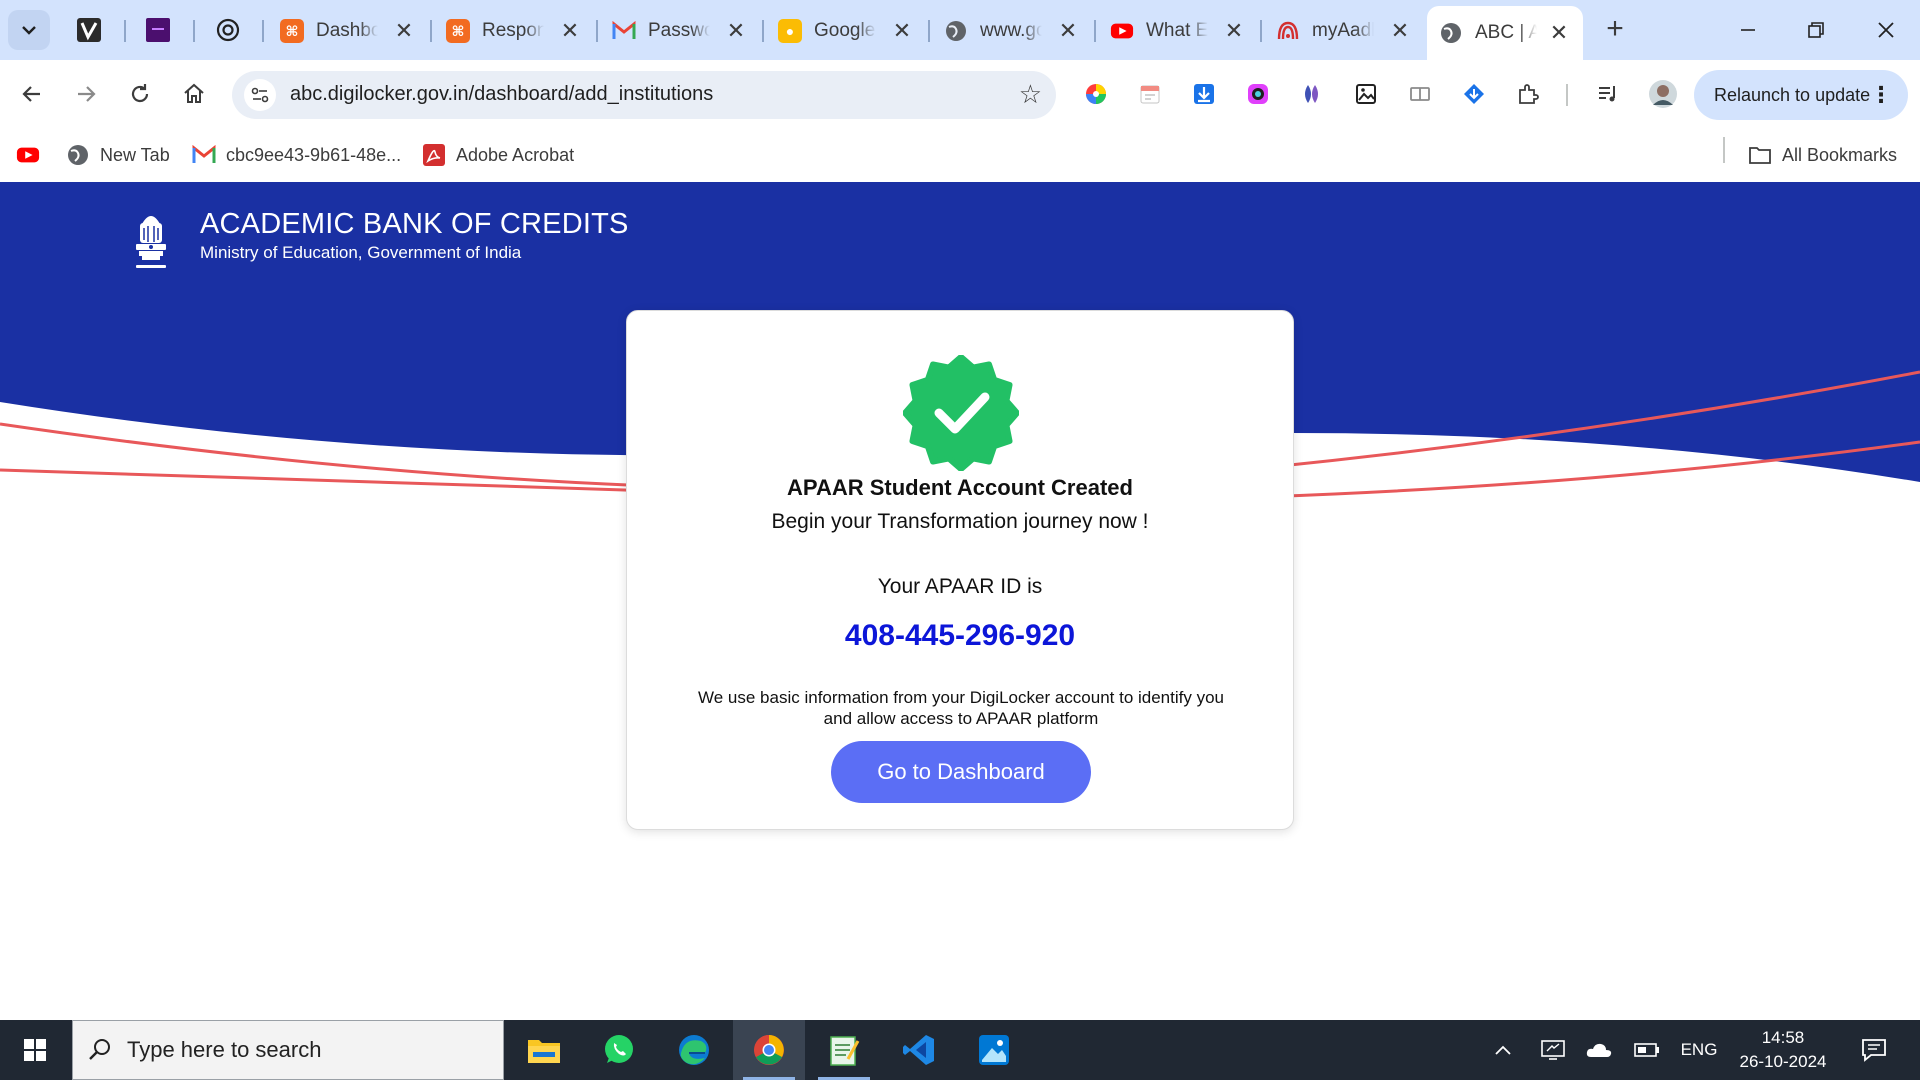  What do you see at coordinates (194, 94) in the screenshot?
I see `home-button` at bounding box center [194, 94].